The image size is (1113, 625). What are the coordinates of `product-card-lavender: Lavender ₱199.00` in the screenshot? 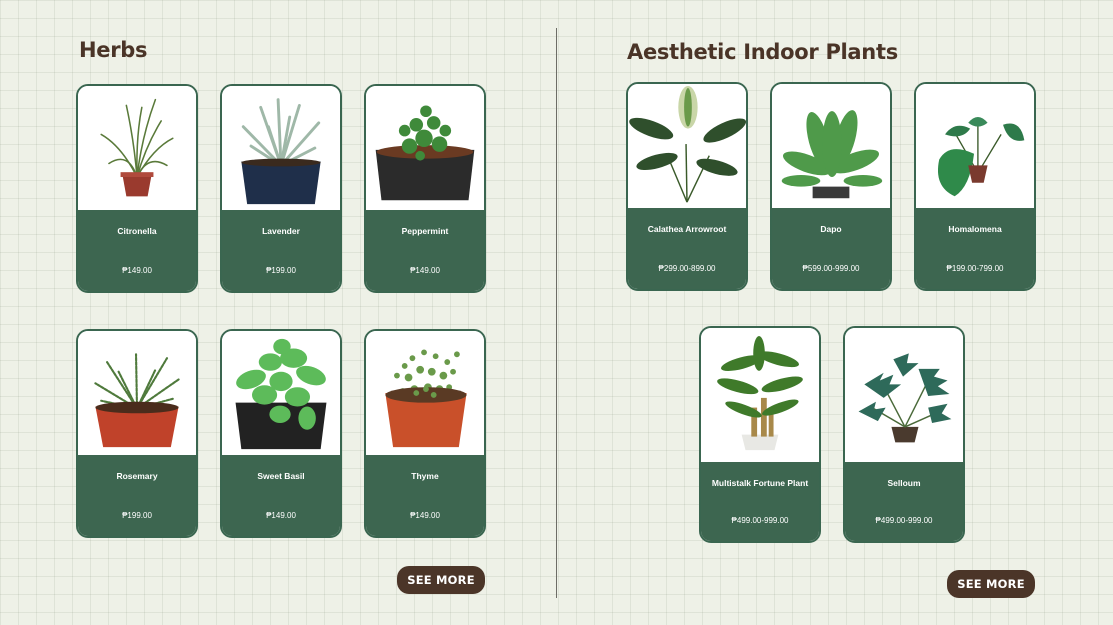 It's located at (281, 188).